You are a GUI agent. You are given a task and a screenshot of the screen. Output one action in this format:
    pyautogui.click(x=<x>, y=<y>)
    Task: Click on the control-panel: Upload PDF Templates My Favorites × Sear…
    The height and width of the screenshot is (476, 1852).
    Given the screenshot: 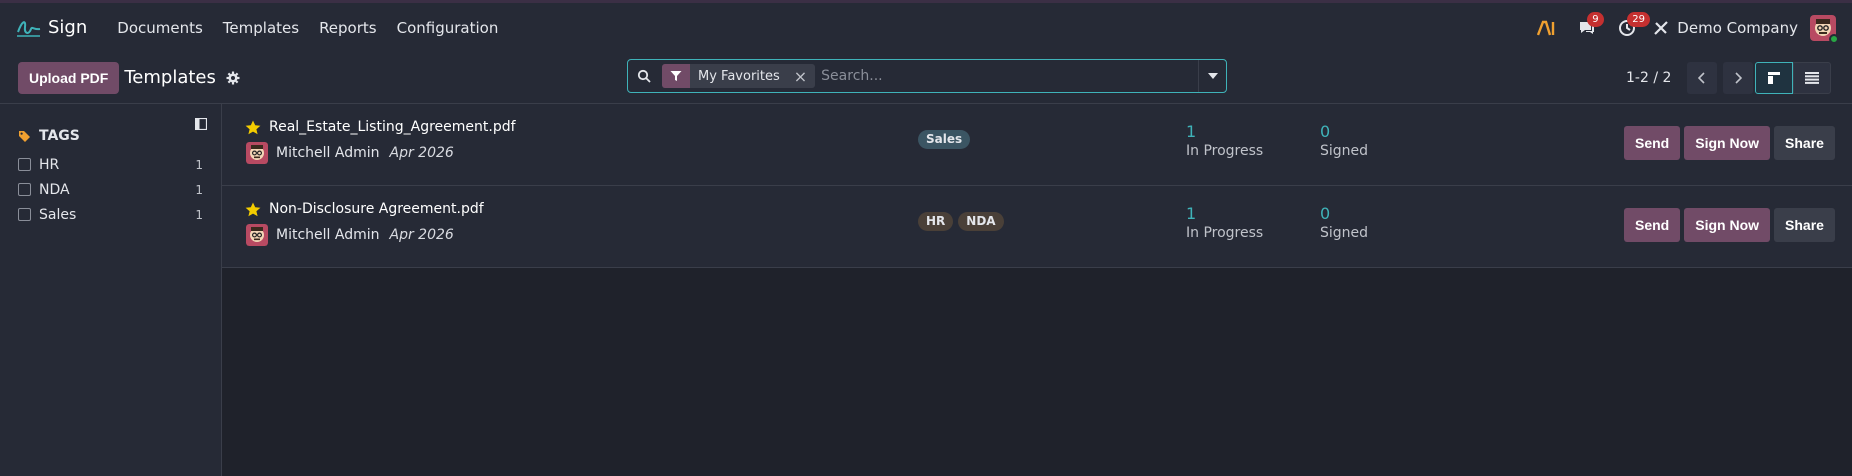 What is the action you would take?
    pyautogui.click(x=926, y=78)
    